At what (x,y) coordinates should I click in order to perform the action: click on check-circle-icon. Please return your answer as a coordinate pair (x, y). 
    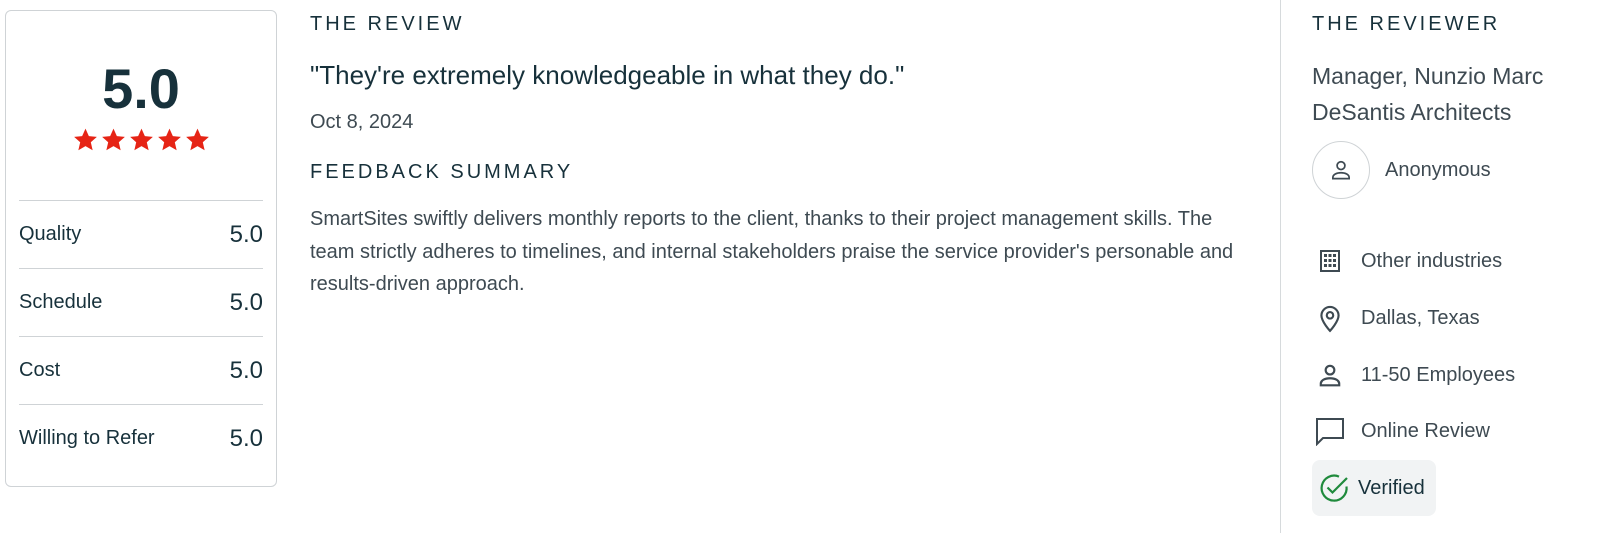
    Looking at the image, I should click on (1334, 488).